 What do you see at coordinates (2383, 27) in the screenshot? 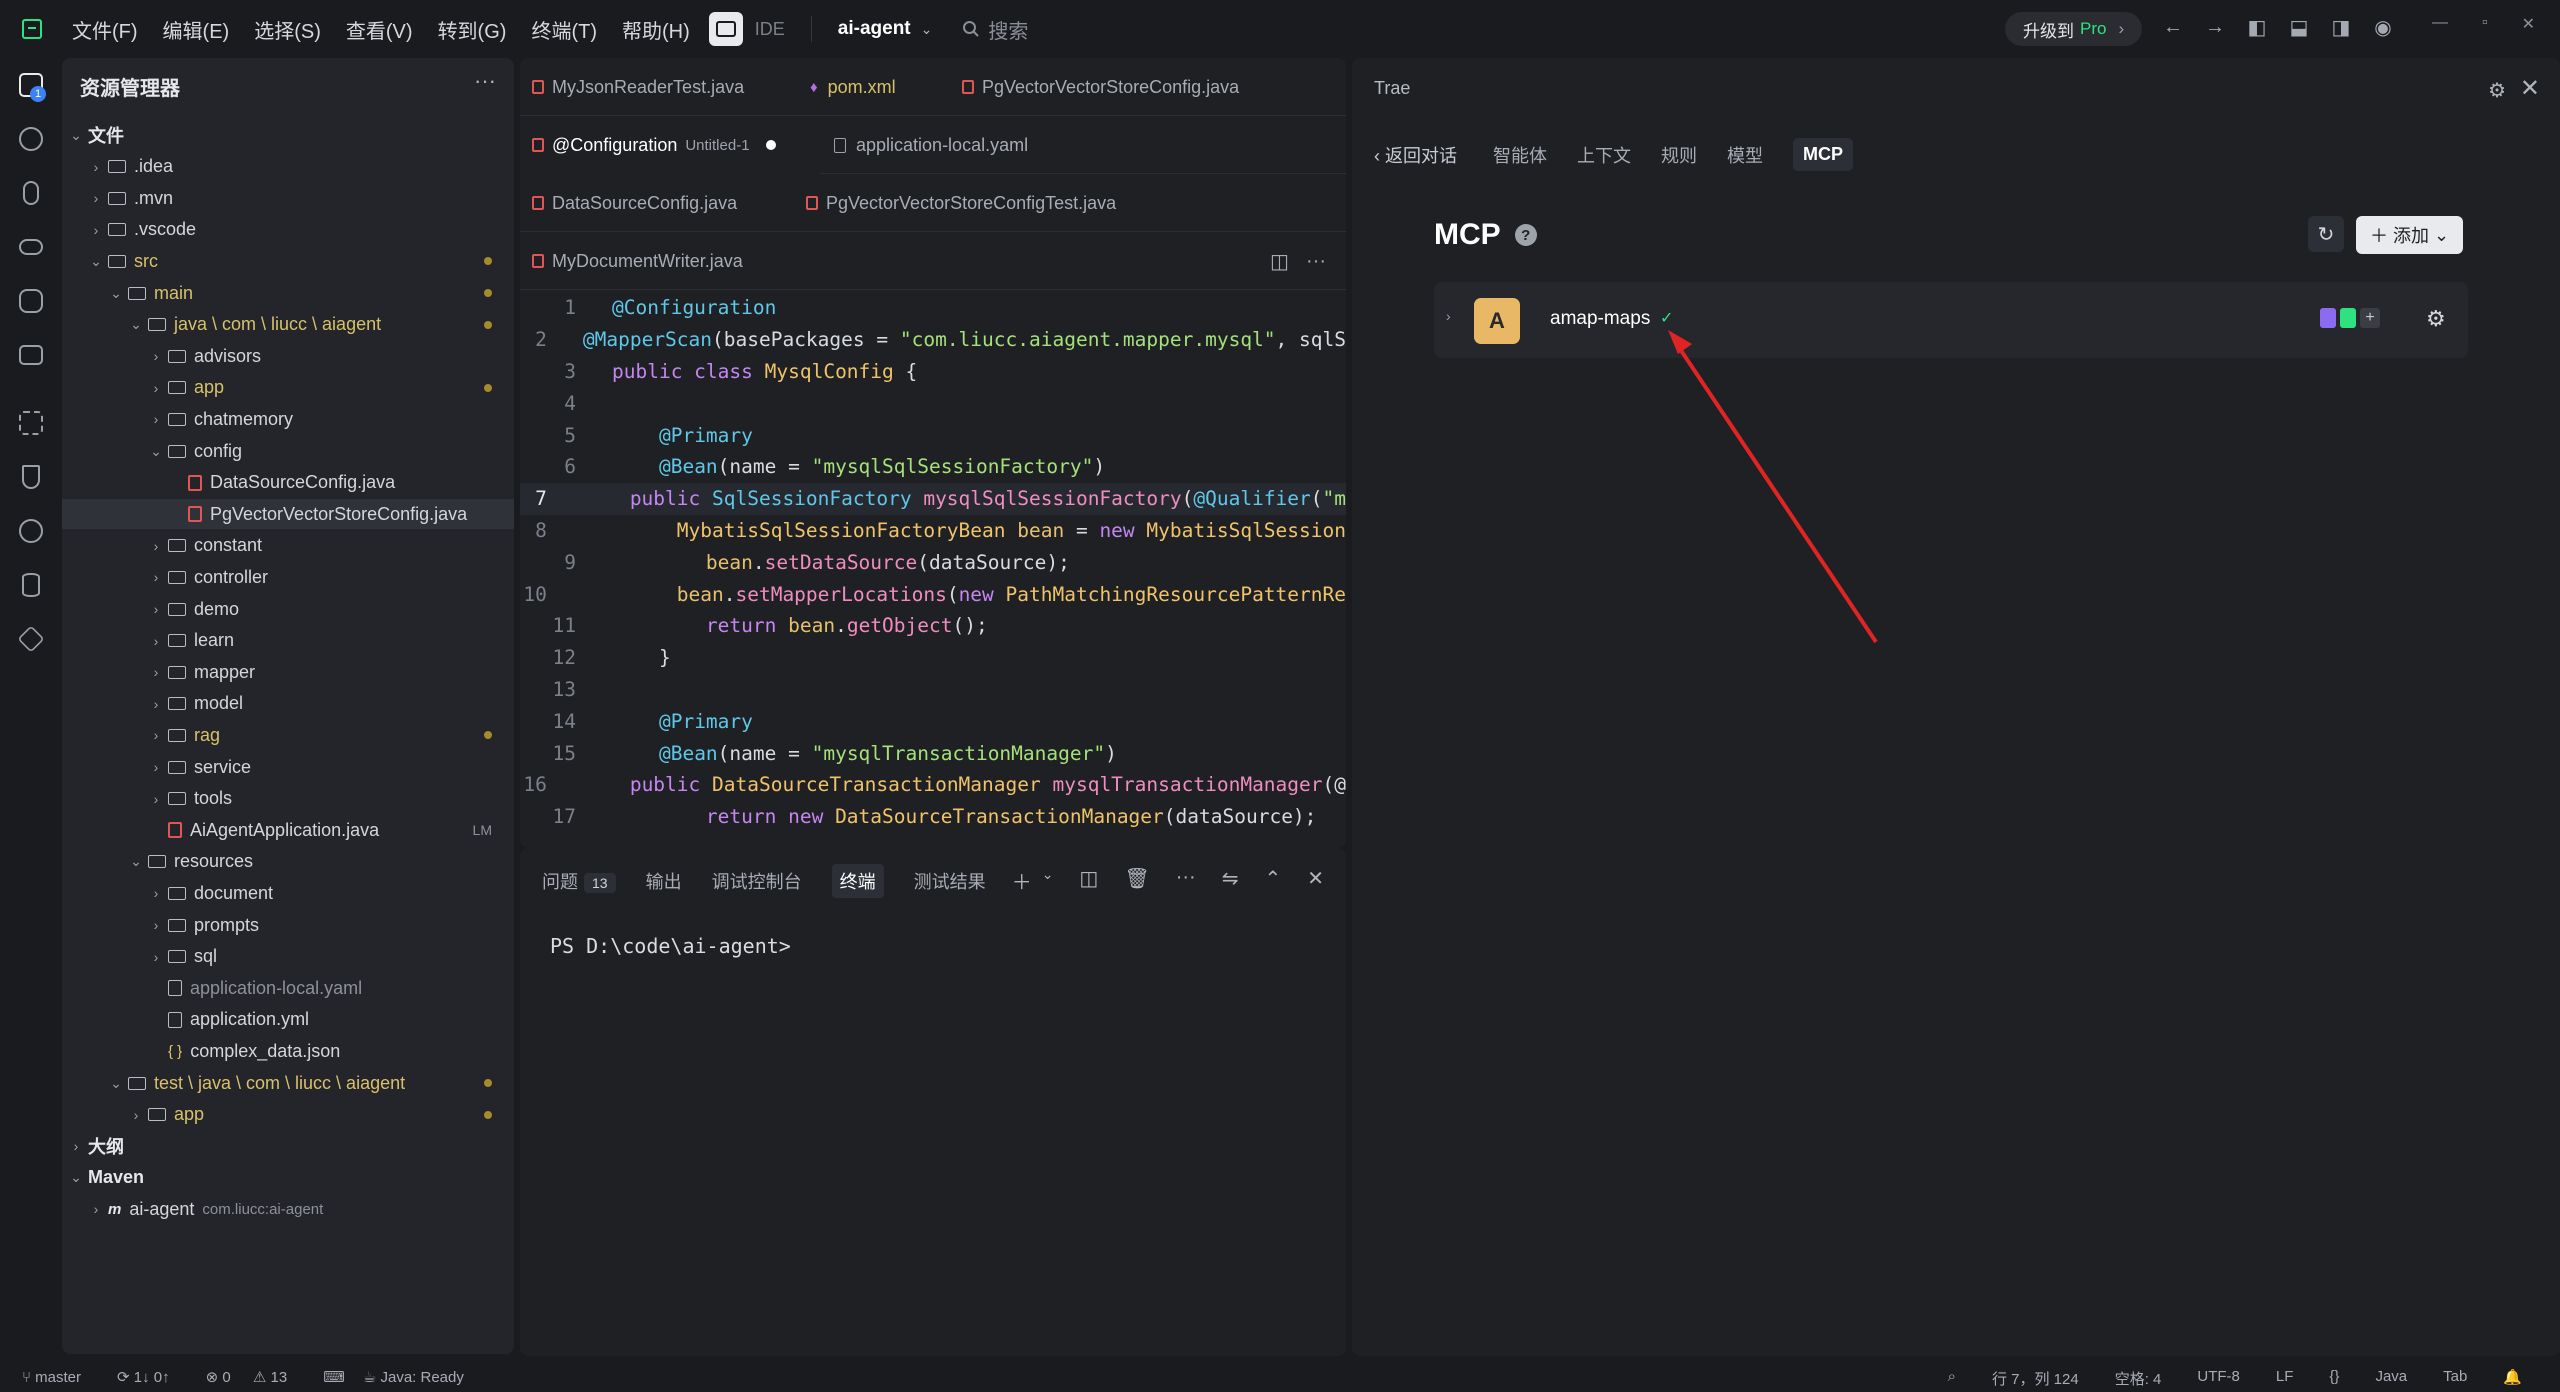
I see `account-icon: ◉` at bounding box center [2383, 27].